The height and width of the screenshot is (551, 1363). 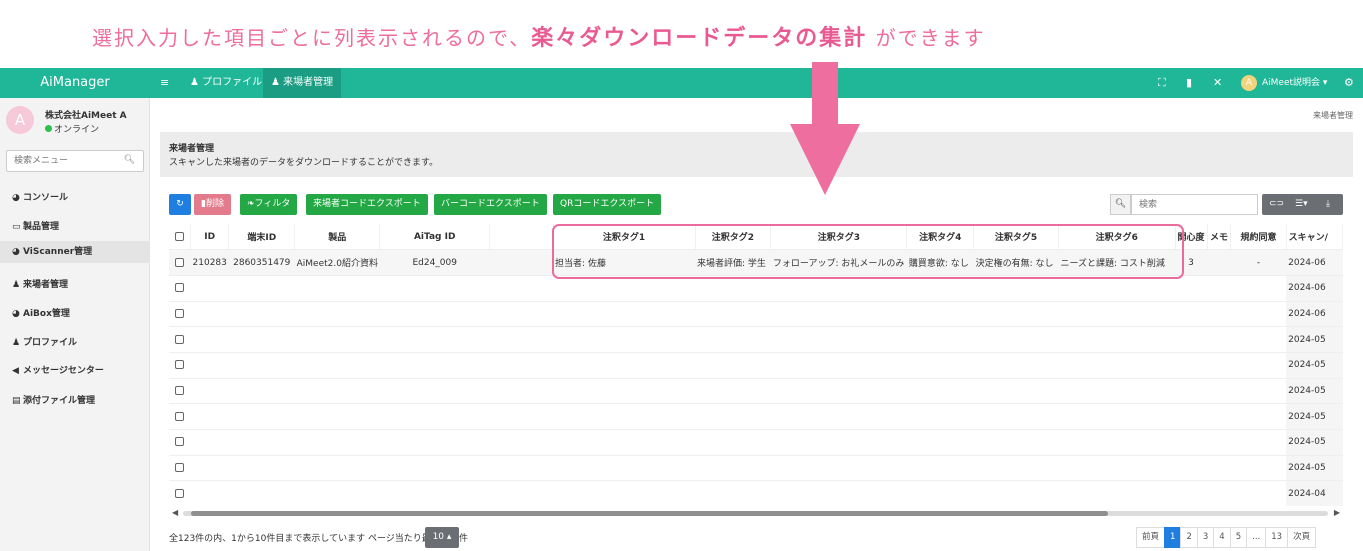 I want to click on trash-icon: ▮, so click(x=1189, y=83).